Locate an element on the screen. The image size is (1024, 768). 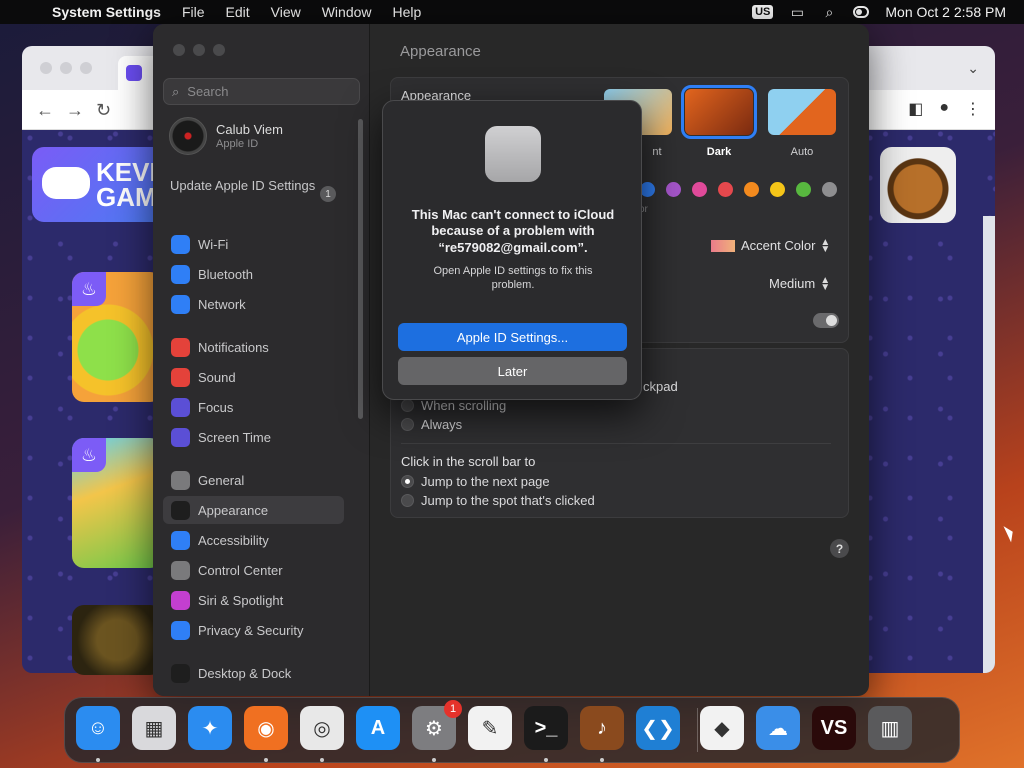
launchpad-icon: ▦ is located at coordinates (154, 728).